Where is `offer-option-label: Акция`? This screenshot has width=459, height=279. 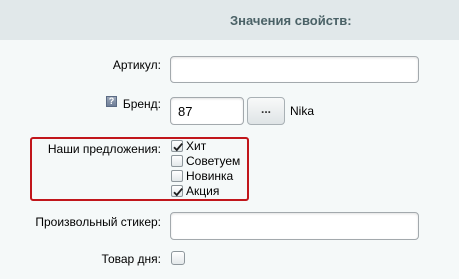
offer-option-label: Акция is located at coordinates (203, 191).